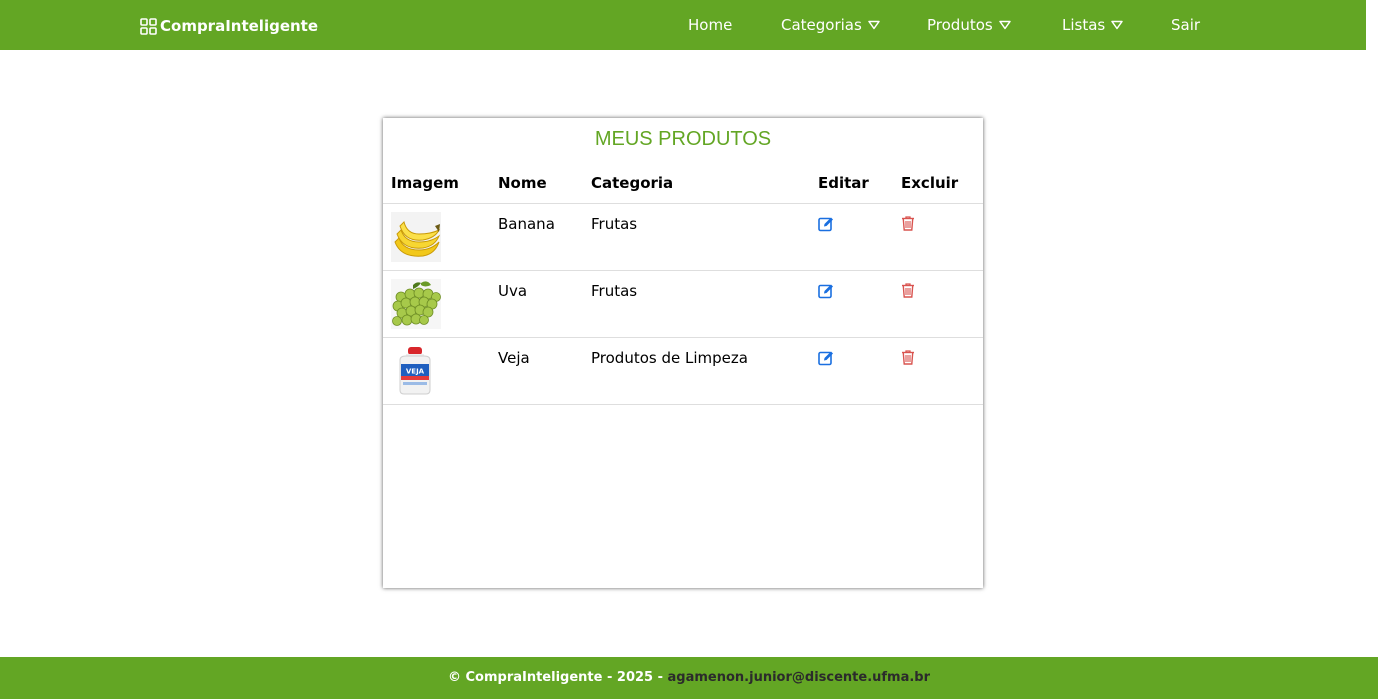  I want to click on col-header-excluir: Excluir, so click(930, 183).